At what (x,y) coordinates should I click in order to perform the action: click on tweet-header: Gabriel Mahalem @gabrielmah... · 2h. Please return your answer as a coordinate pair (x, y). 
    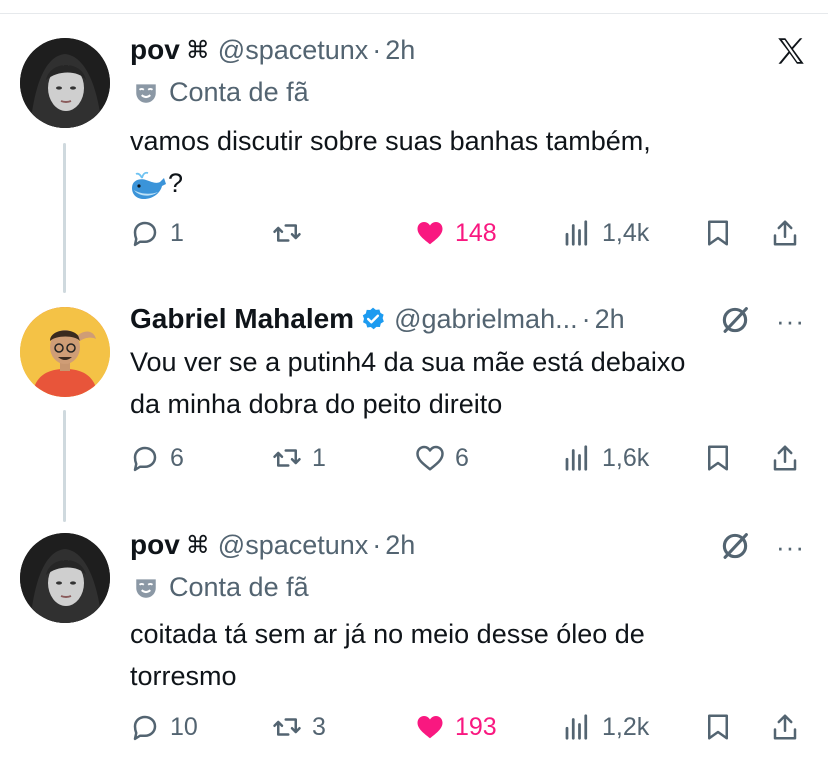
    Looking at the image, I should click on (377, 319).